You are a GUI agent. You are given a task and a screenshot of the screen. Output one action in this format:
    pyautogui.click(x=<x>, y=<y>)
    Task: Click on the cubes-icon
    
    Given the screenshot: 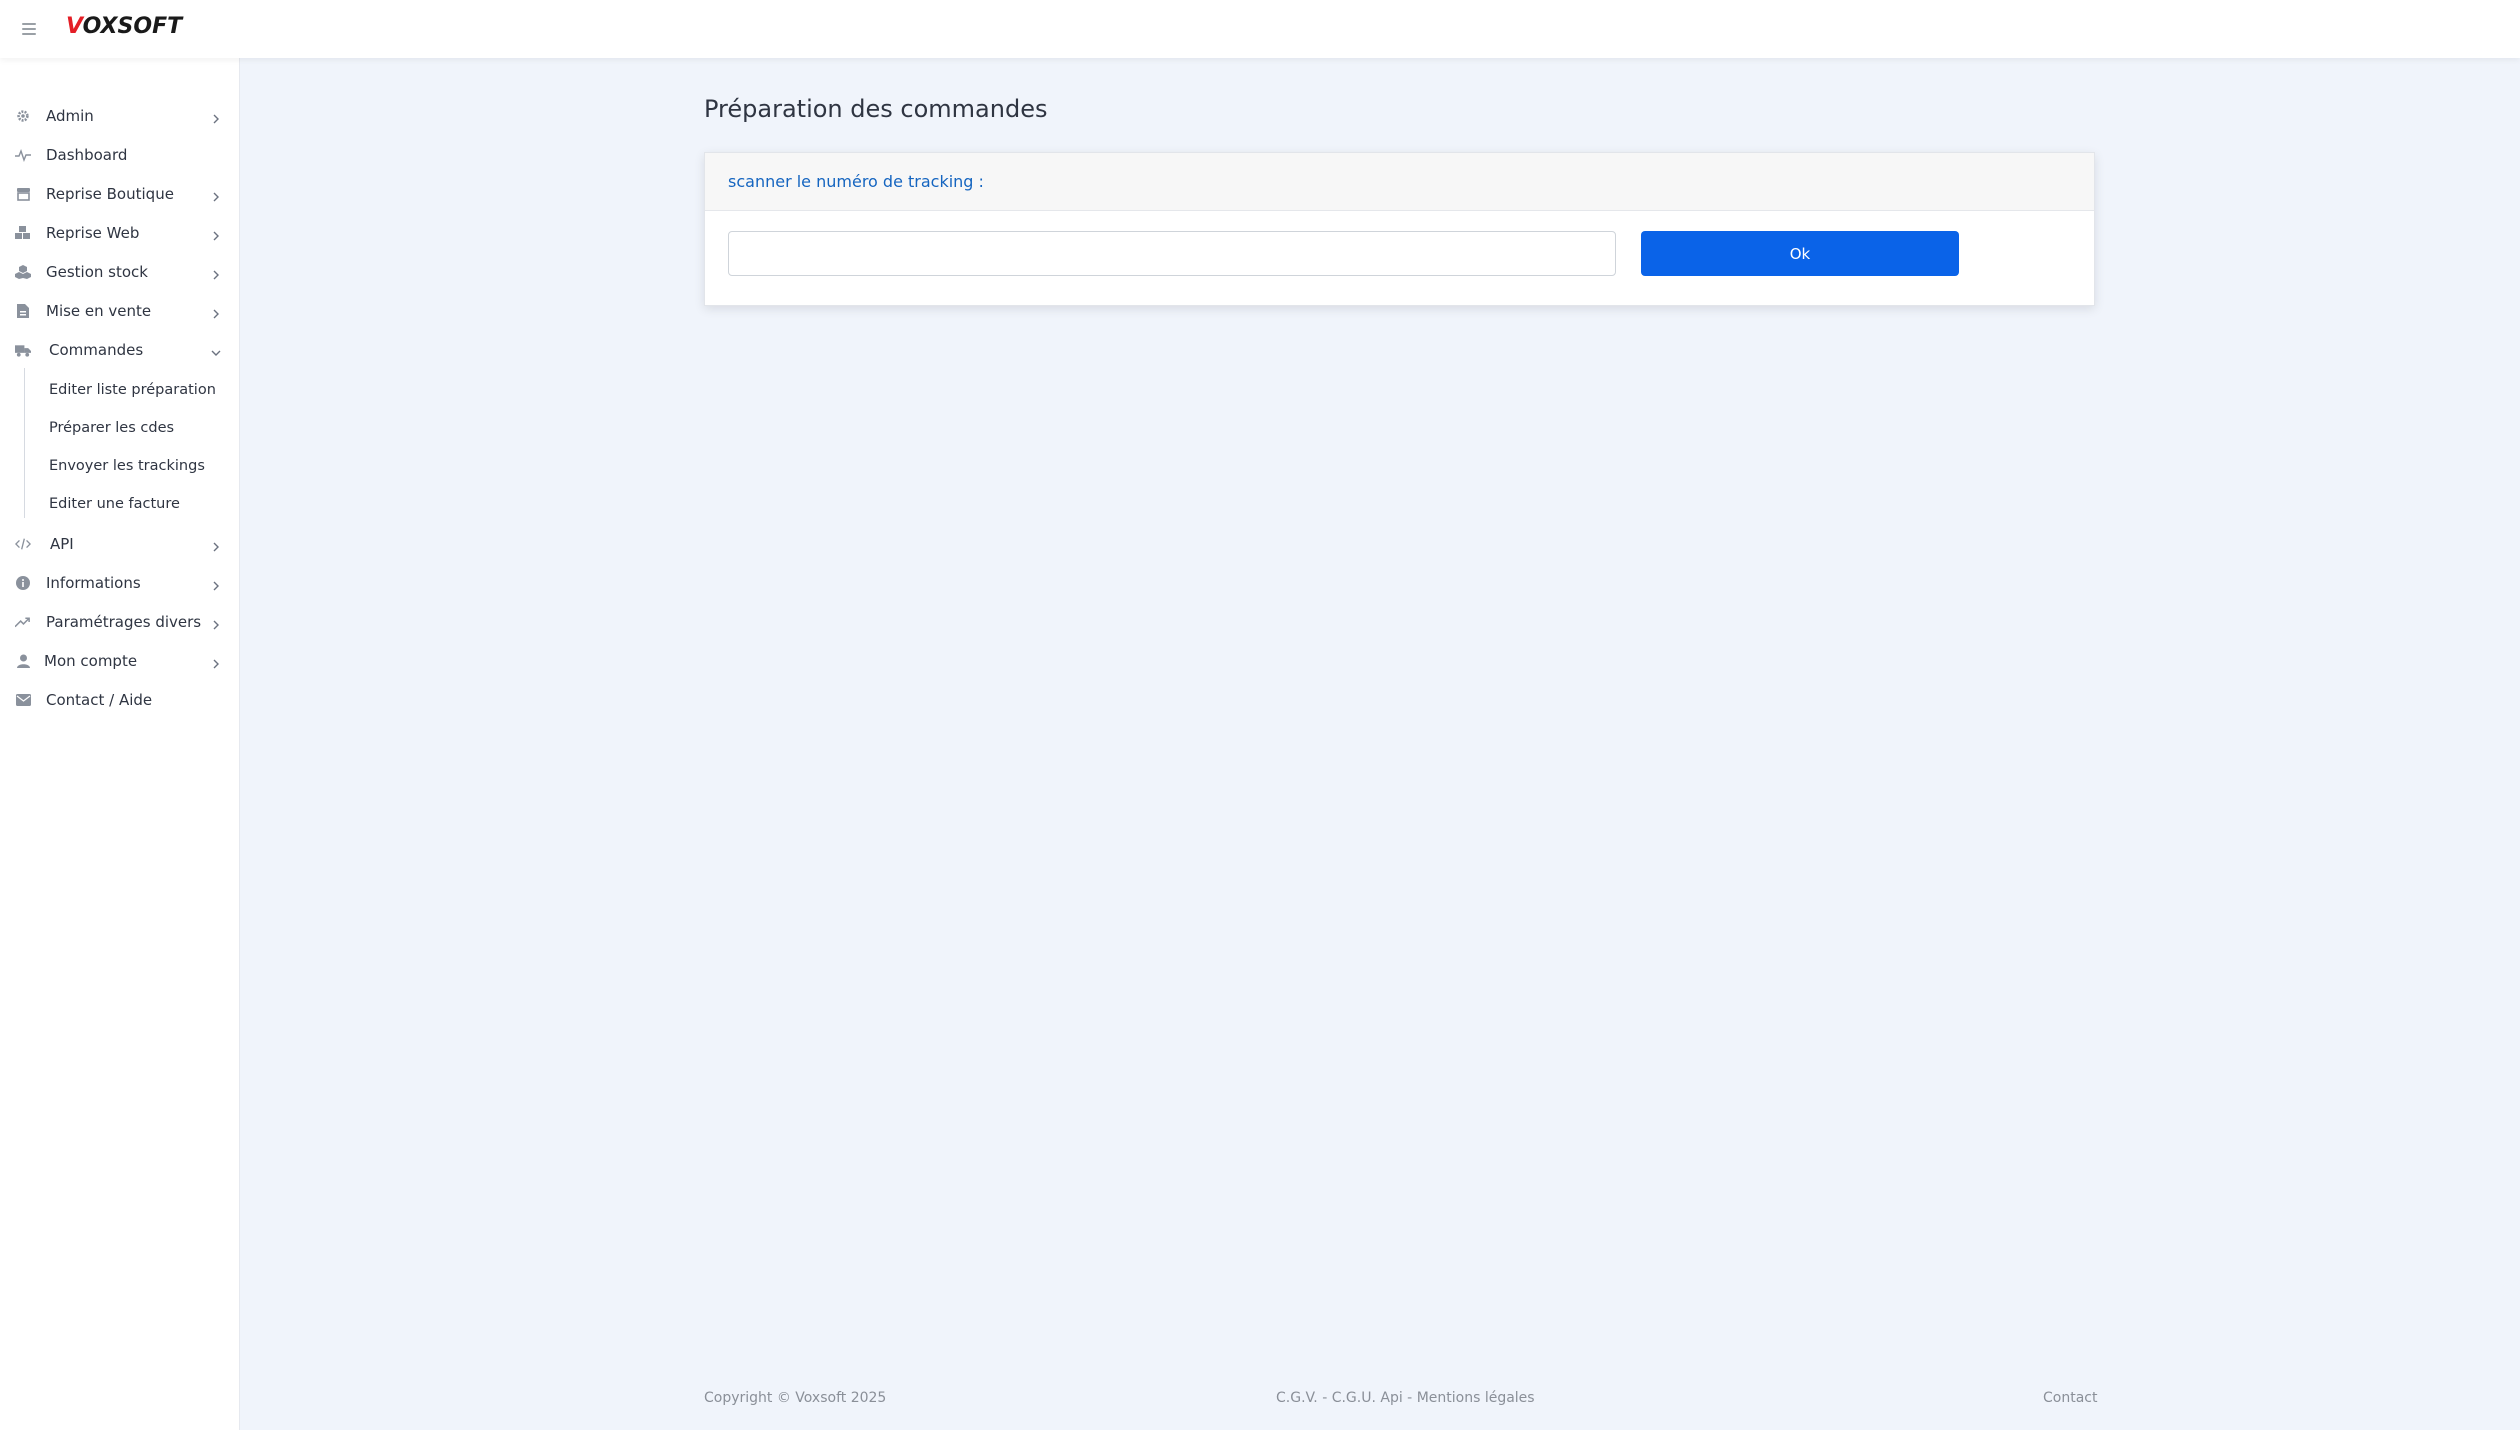 What is the action you would take?
    pyautogui.click(x=23, y=272)
    